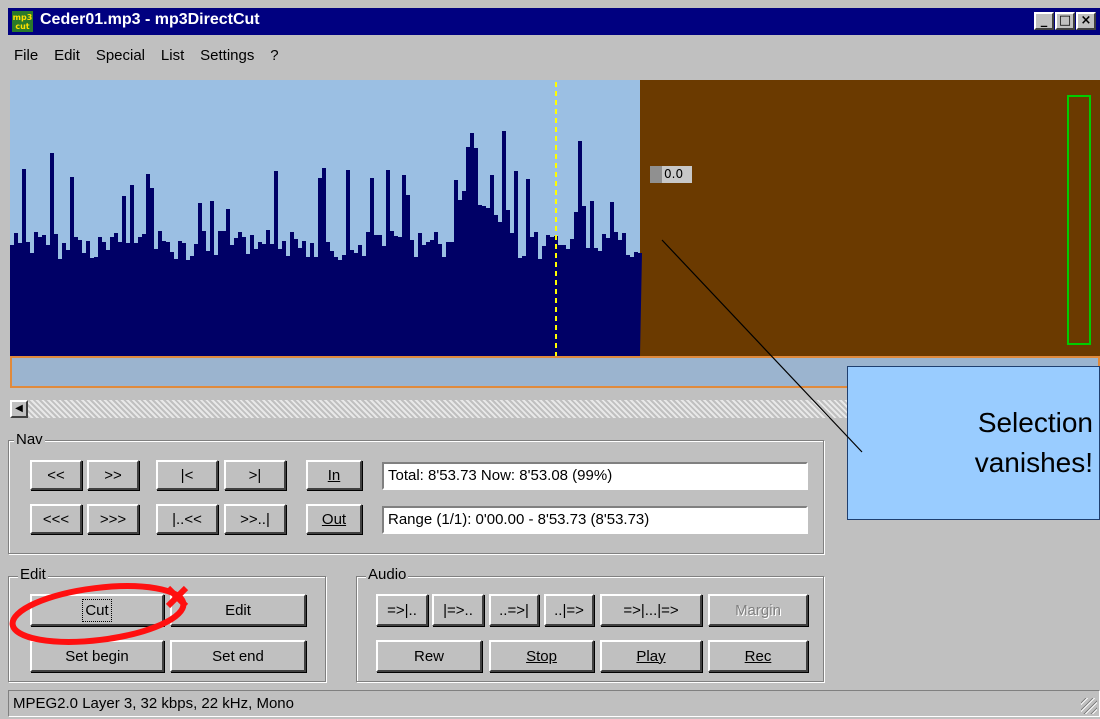 The height and width of the screenshot is (719, 1100). Describe the element at coordinates (19, 409) in the screenshot. I see `scroll-left-button: ◀` at that location.